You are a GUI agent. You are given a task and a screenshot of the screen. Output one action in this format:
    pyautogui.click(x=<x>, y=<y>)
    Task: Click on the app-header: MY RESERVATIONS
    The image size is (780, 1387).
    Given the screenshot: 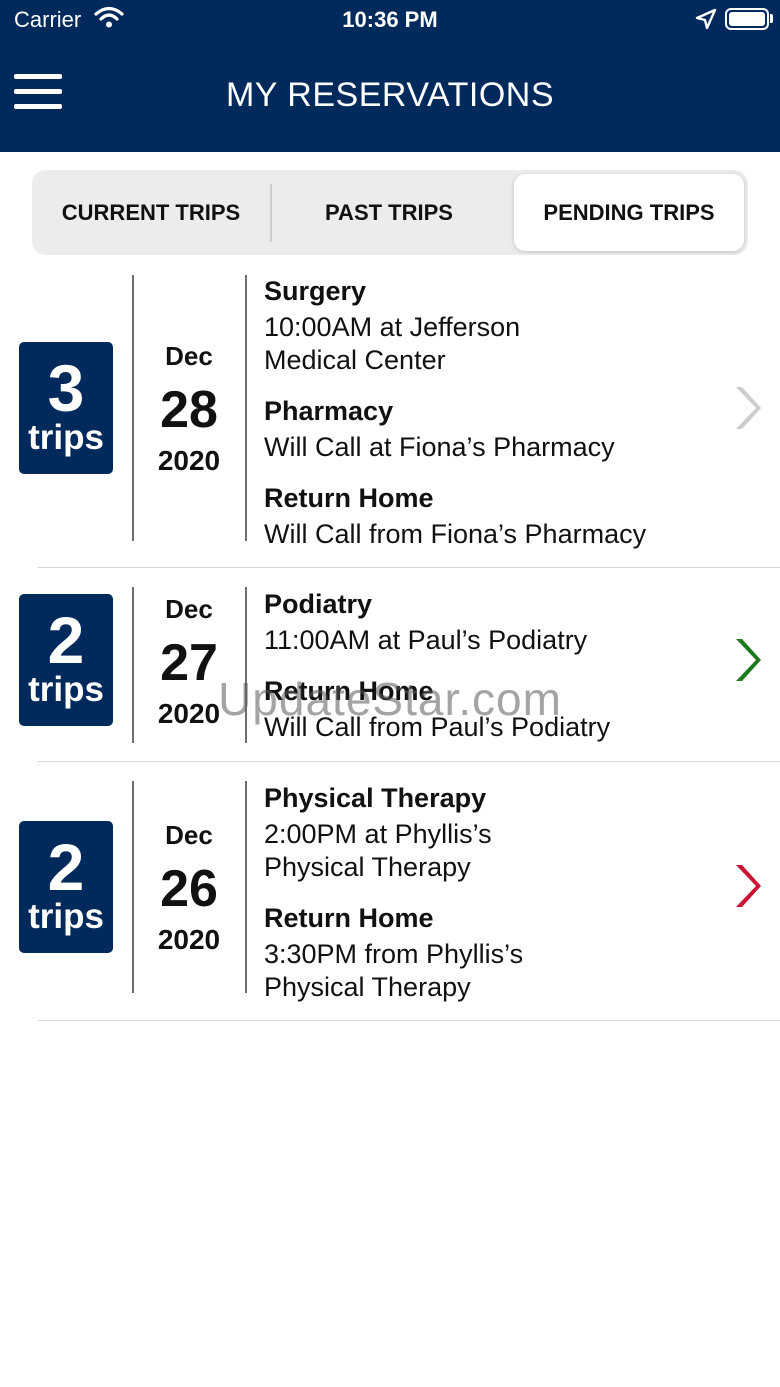 What is the action you would take?
    pyautogui.click(x=390, y=95)
    